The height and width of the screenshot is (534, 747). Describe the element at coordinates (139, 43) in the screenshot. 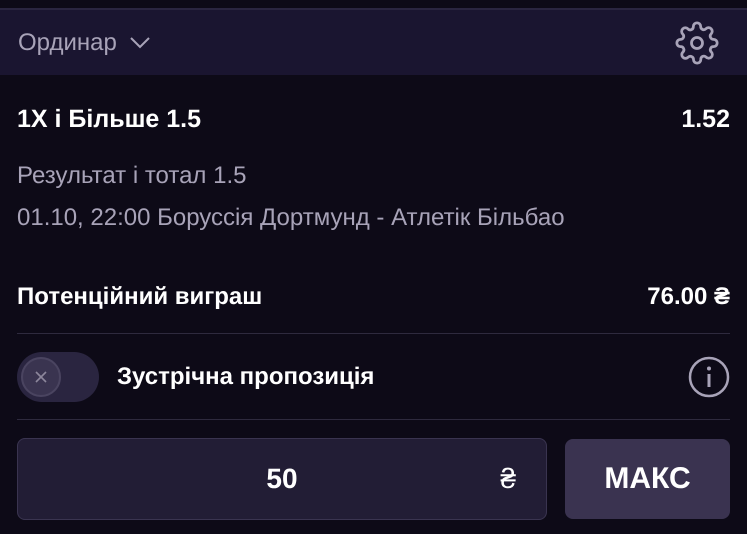

I see `chevron-down-icon` at that location.